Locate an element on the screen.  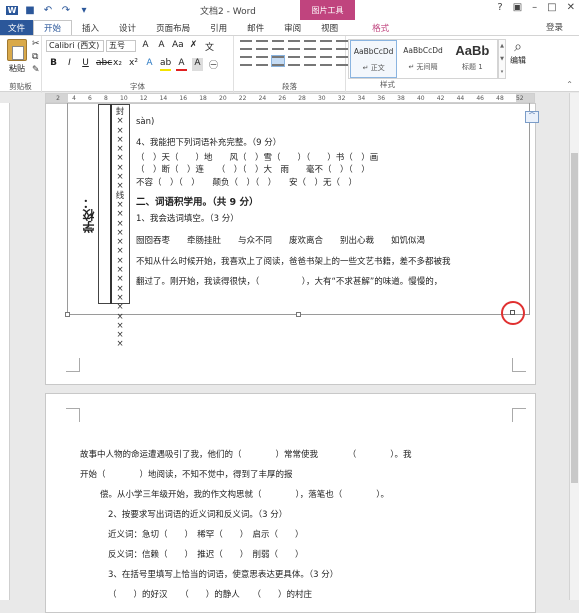
ruler-tick: 16 is located at coordinates (183, 98).